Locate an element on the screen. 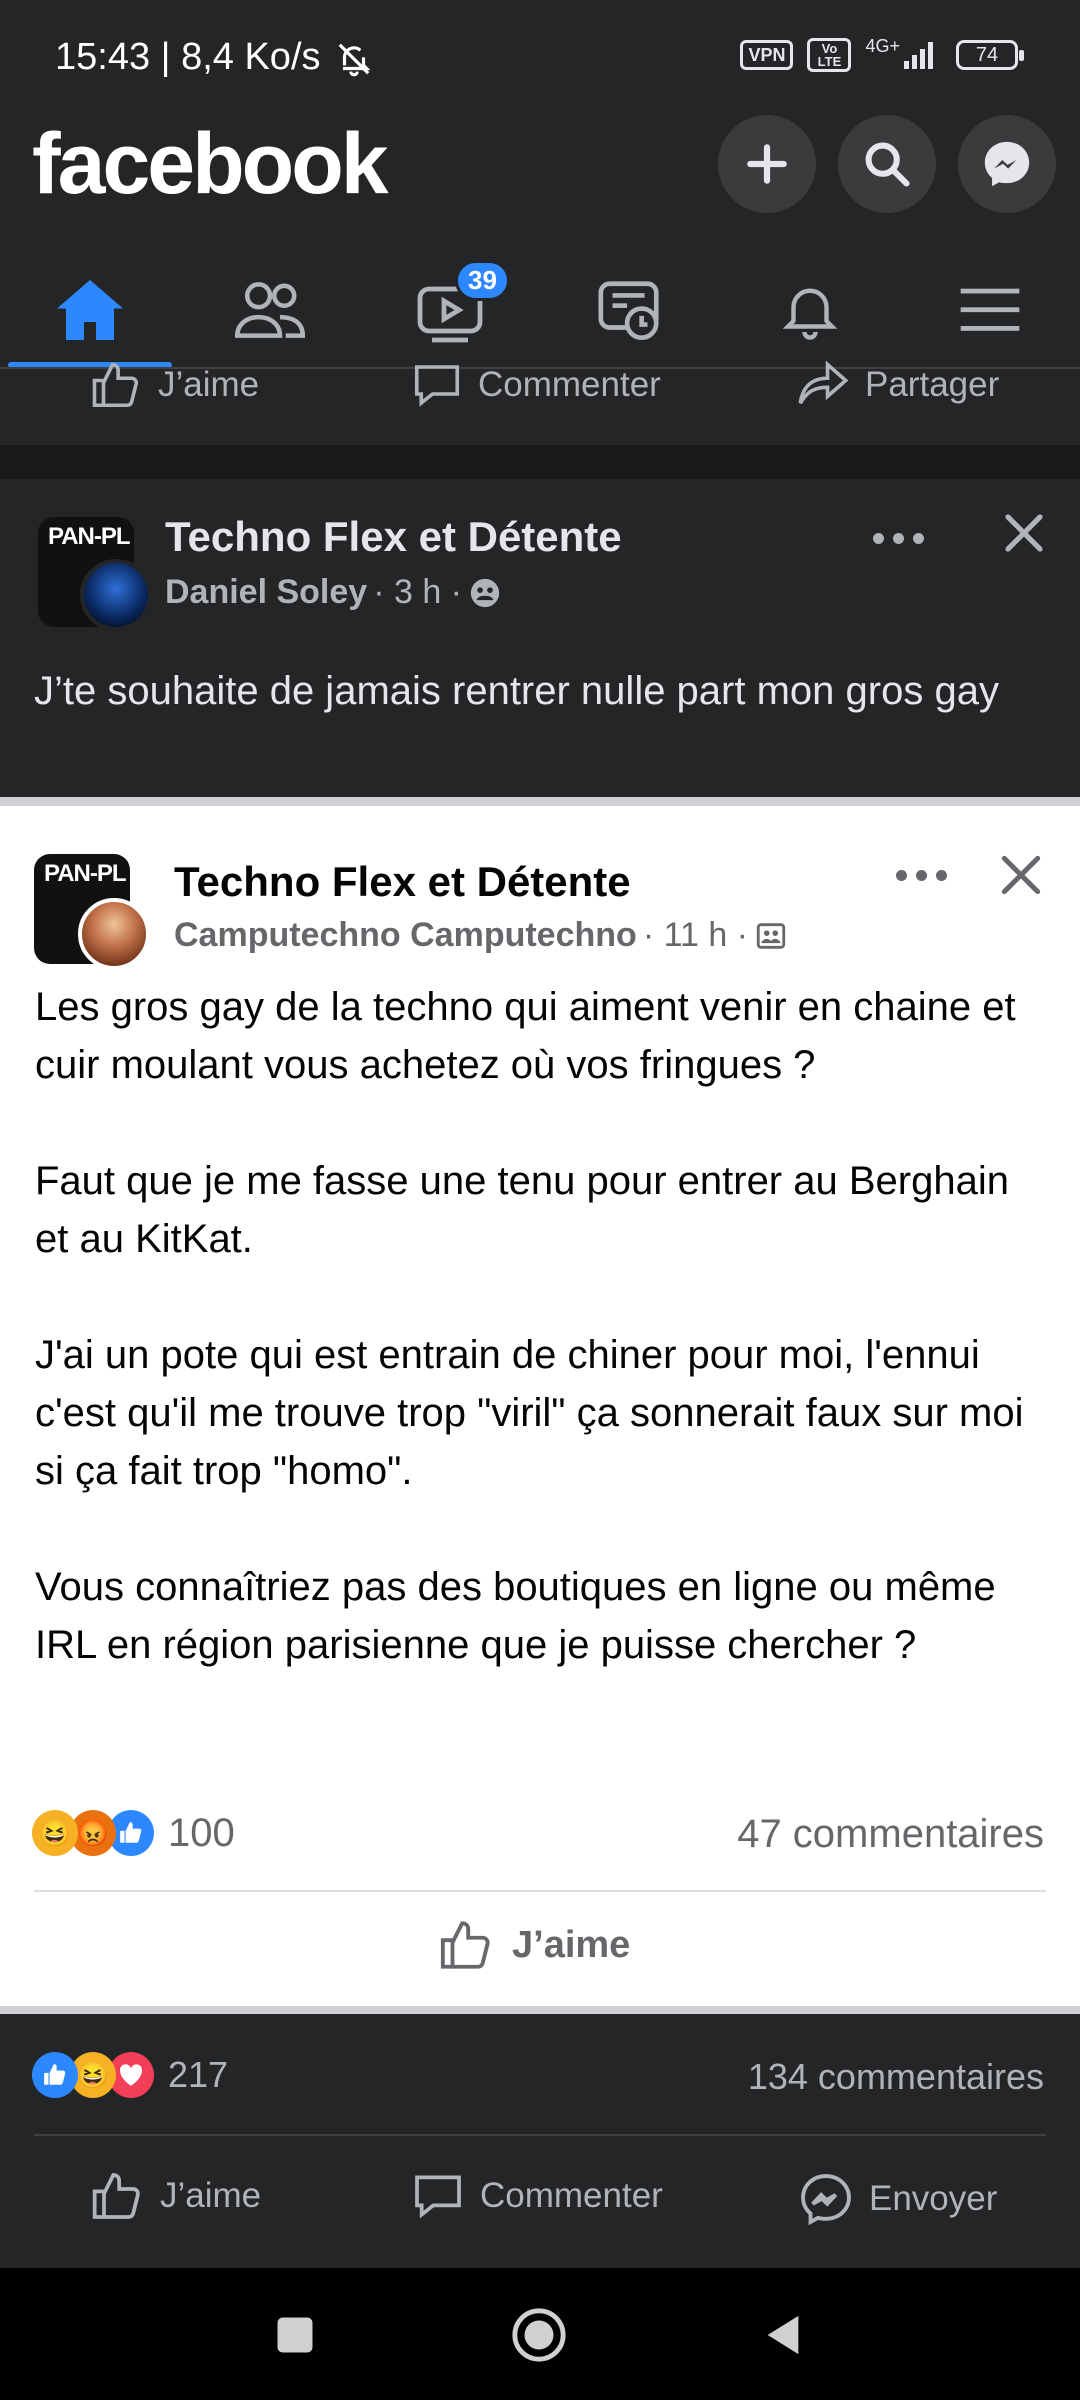 The width and height of the screenshot is (1080, 2400). system-nav-bar is located at coordinates (540, 2334).